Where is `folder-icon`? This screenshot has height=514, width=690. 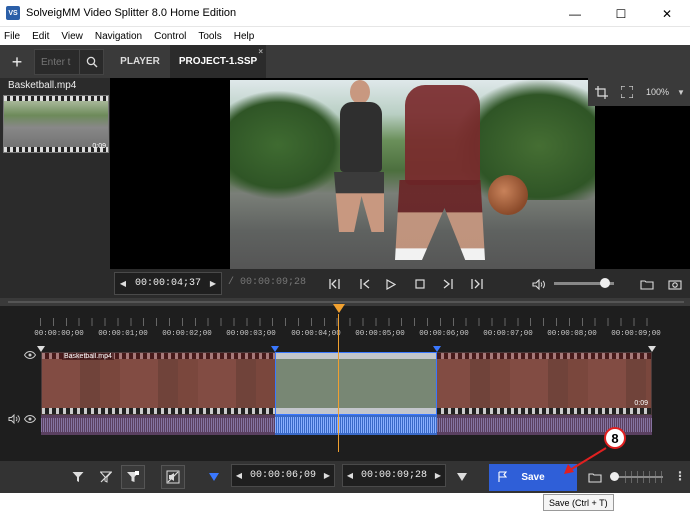
folder-icon is located at coordinates (647, 284).